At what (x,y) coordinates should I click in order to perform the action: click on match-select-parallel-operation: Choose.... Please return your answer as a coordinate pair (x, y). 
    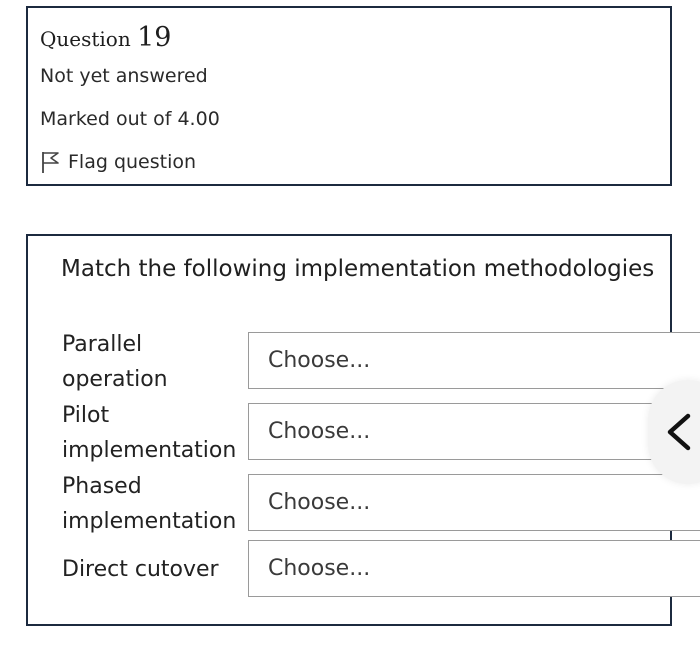
    Looking at the image, I should click on (474, 360).